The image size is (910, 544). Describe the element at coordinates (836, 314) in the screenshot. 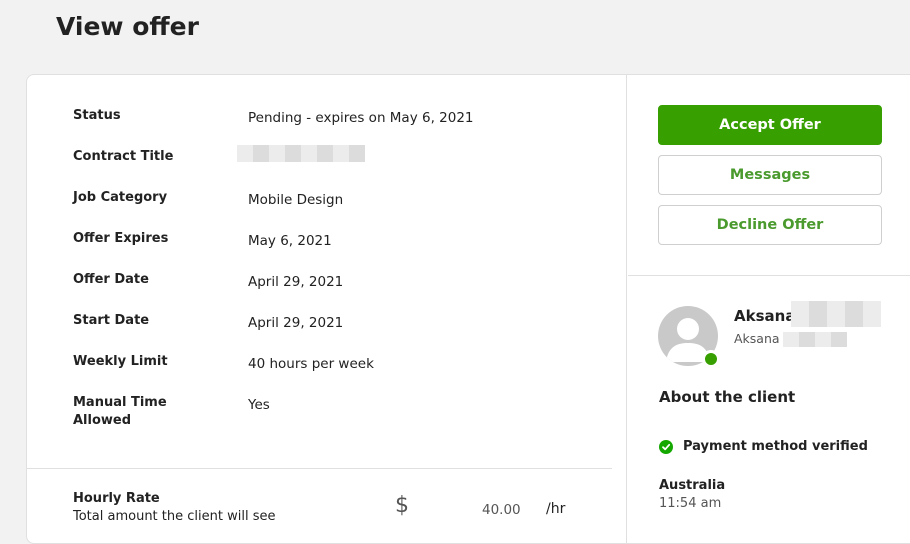

I see `redacted-client-surname` at that location.